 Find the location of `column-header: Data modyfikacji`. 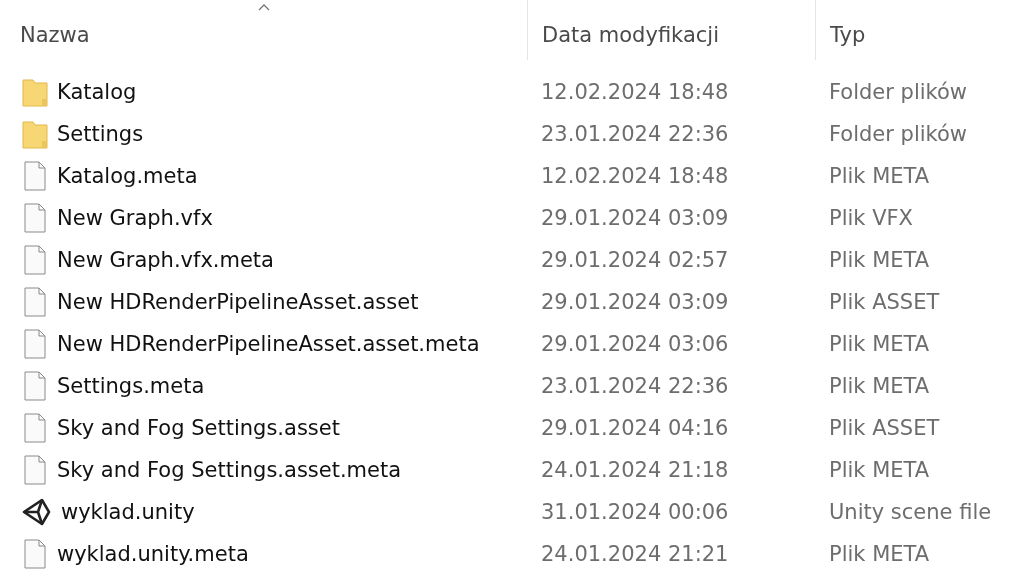

column-header: Data modyfikacji is located at coordinates (671, 30).